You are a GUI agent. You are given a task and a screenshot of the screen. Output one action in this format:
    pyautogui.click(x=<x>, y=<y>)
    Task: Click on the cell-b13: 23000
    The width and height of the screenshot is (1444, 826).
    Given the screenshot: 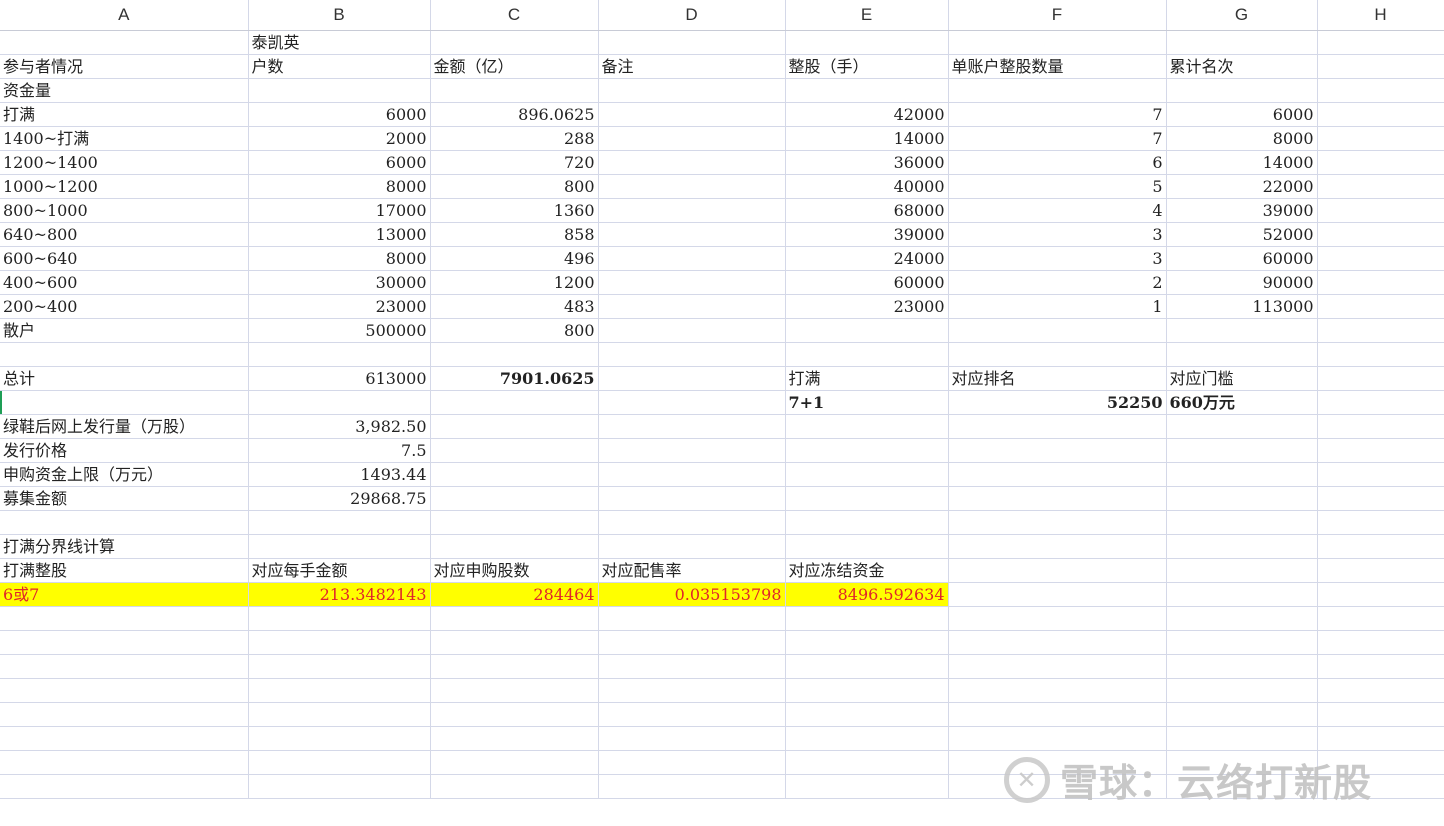 What is the action you would take?
    pyautogui.click(x=339, y=306)
    